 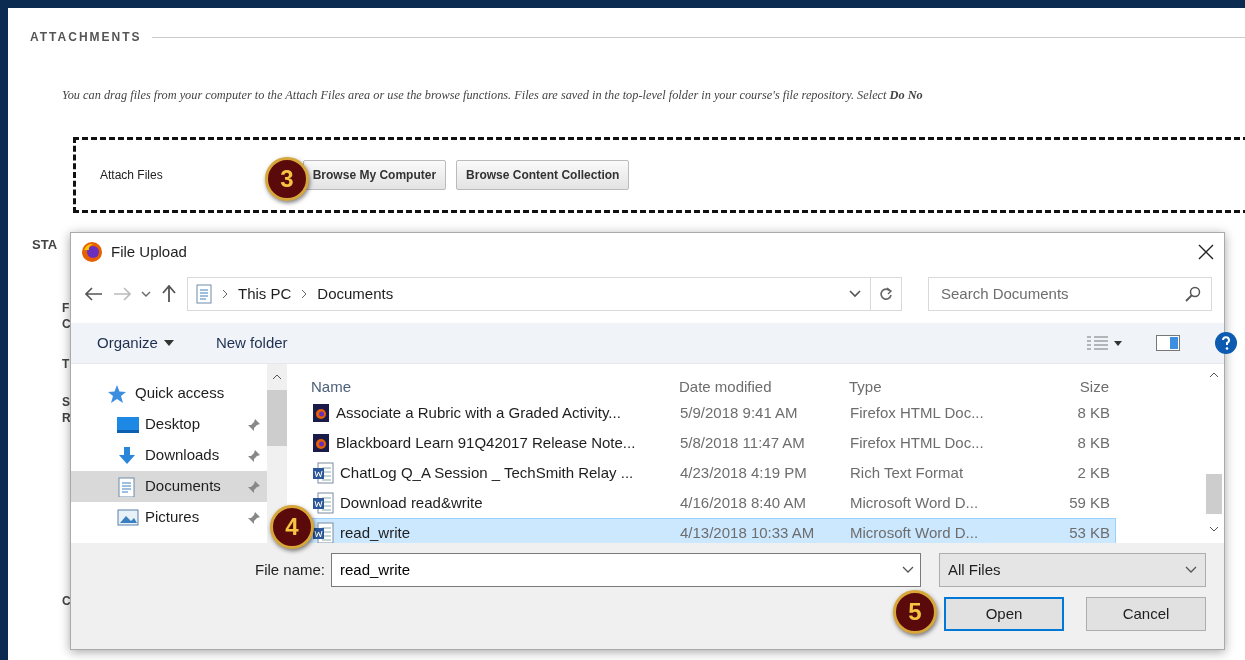 I want to click on file-size: 53 KB, so click(x=1089, y=532).